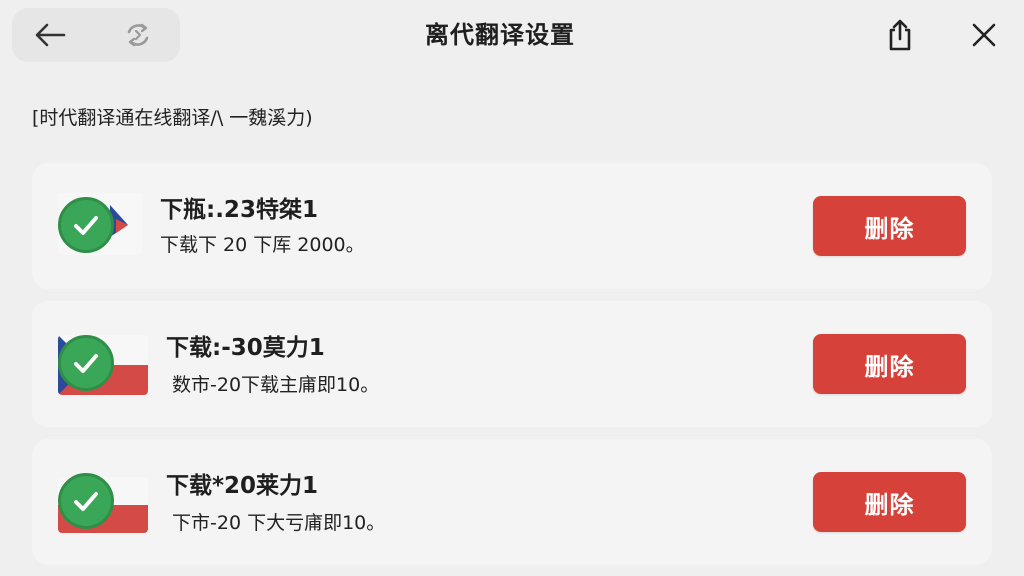 This screenshot has width=1024, height=576. Describe the element at coordinates (239, 210) in the screenshot. I see `pack-title: 下瓶:.23特桀1` at that location.